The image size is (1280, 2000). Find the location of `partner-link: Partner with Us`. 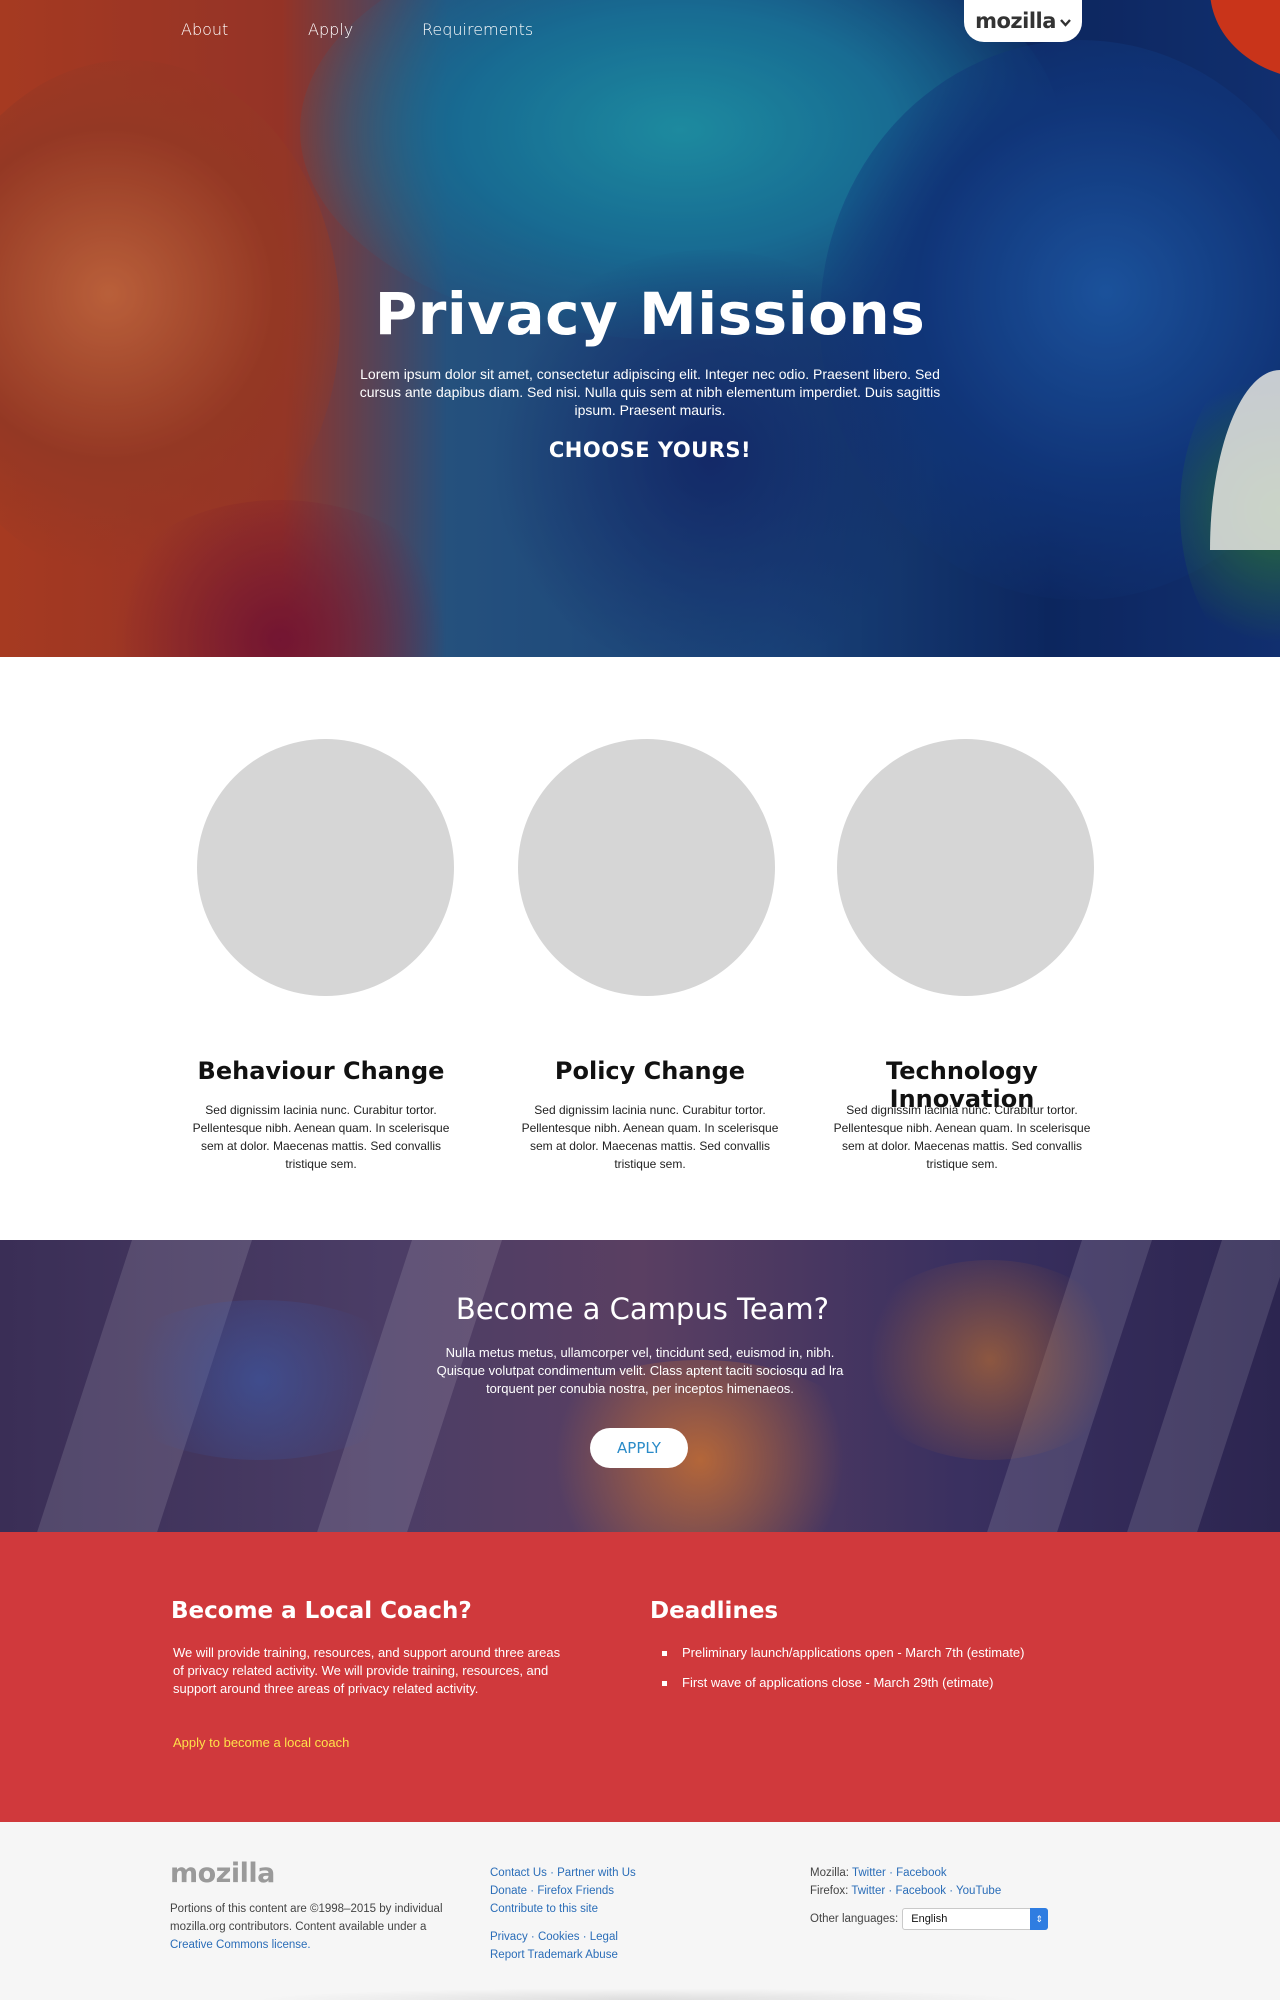

partner-link: Partner with Us is located at coordinates (596, 1873).